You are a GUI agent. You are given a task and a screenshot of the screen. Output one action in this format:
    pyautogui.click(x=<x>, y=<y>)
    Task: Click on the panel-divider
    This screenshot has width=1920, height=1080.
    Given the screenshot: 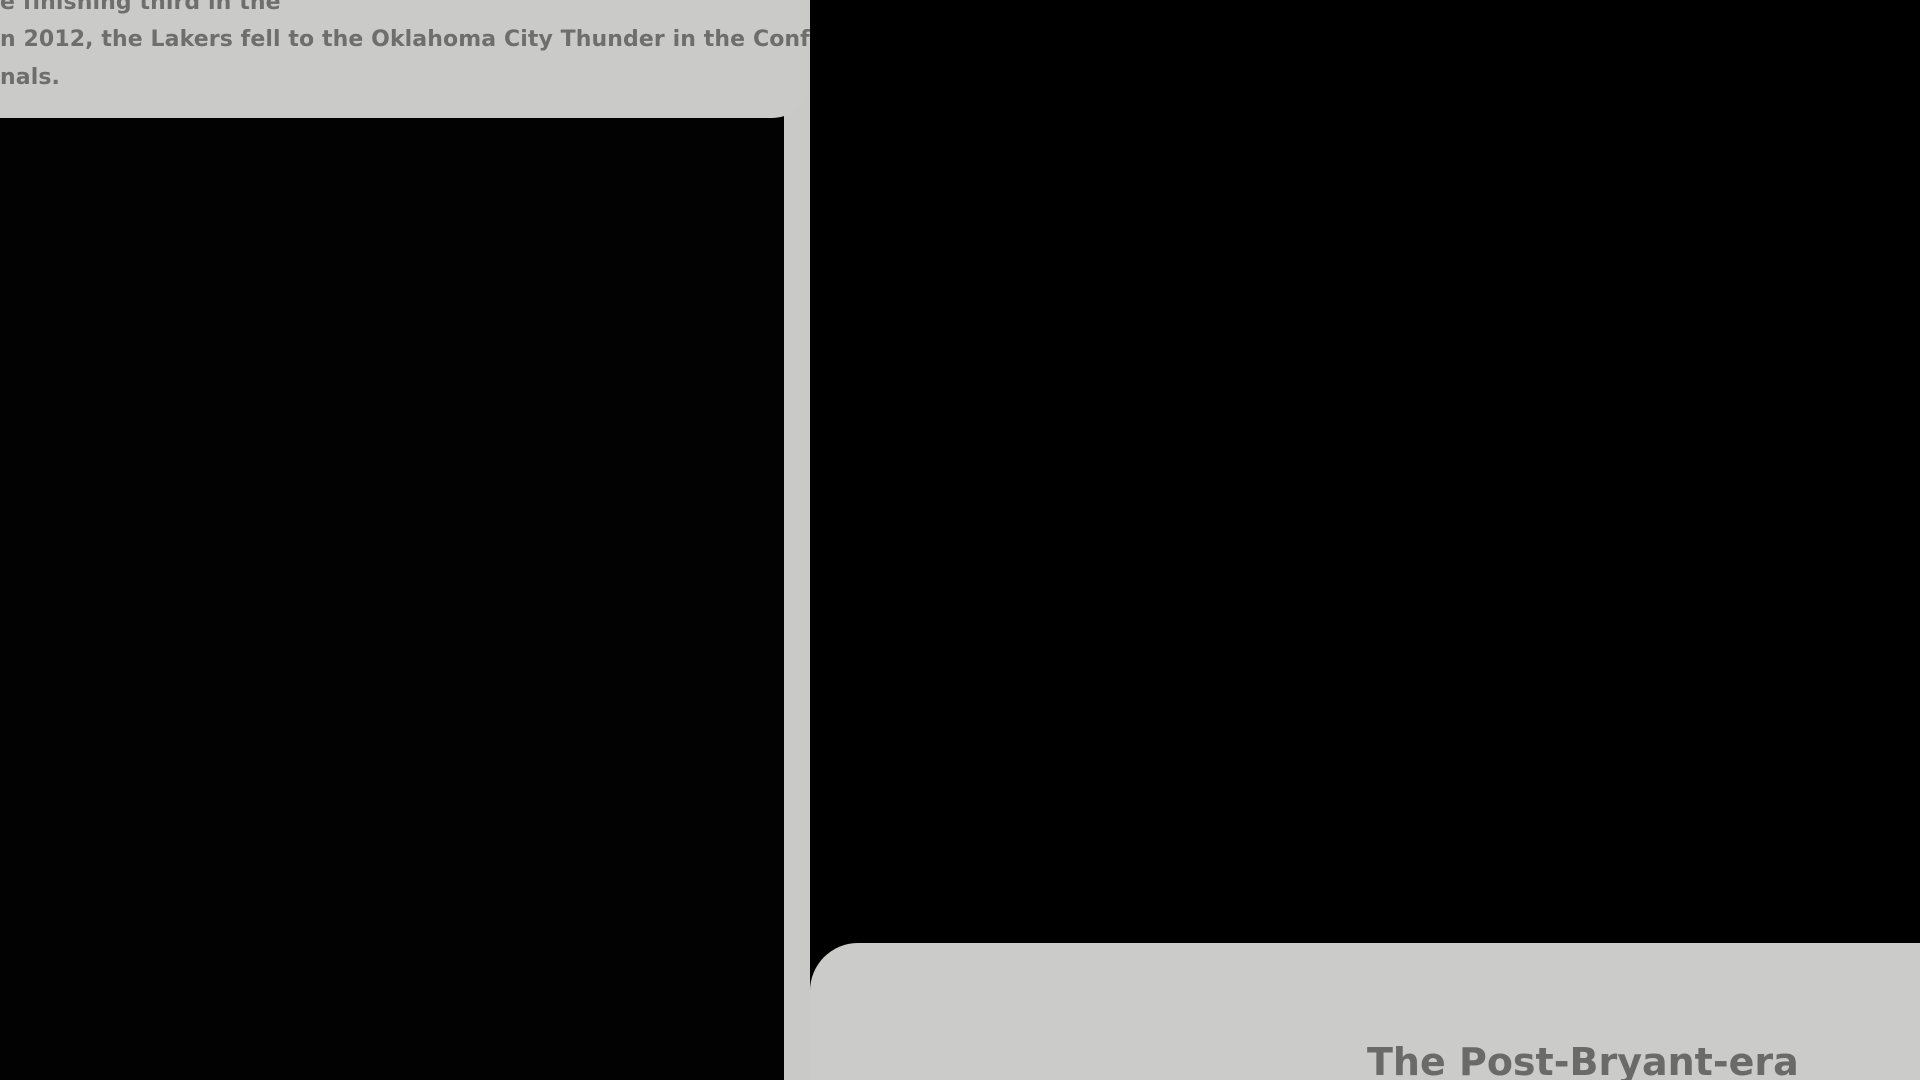 What is the action you would take?
    pyautogui.click(x=797, y=540)
    